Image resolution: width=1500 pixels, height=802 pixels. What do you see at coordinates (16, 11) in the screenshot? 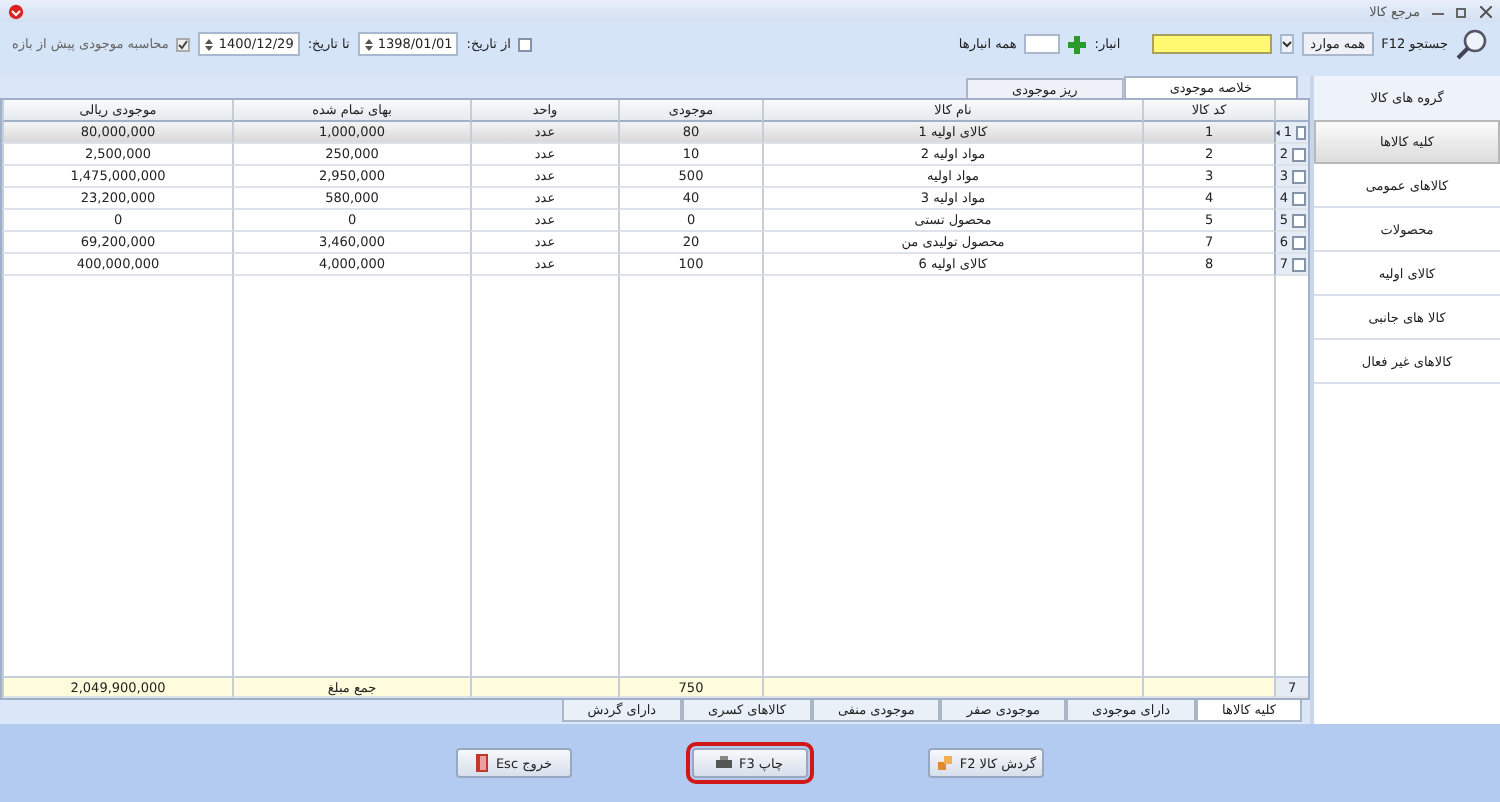
I see `app-icon` at bounding box center [16, 11].